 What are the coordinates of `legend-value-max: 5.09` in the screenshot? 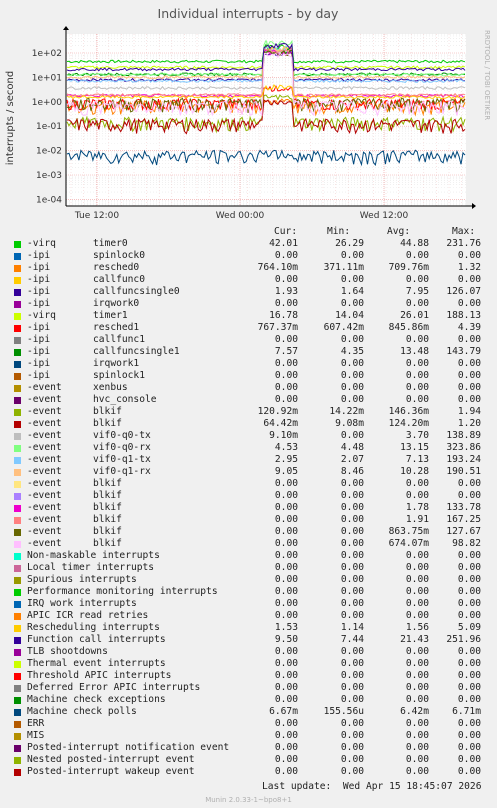 It's located at (469, 627).